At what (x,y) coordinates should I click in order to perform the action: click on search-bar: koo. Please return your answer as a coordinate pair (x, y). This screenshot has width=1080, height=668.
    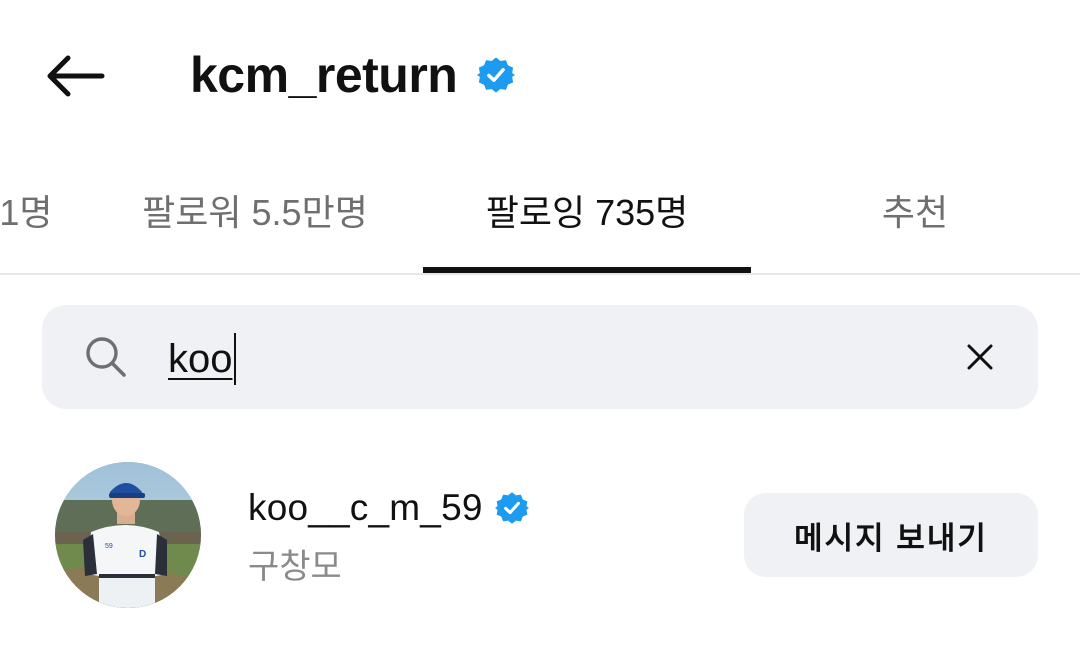
    Looking at the image, I should click on (540, 357).